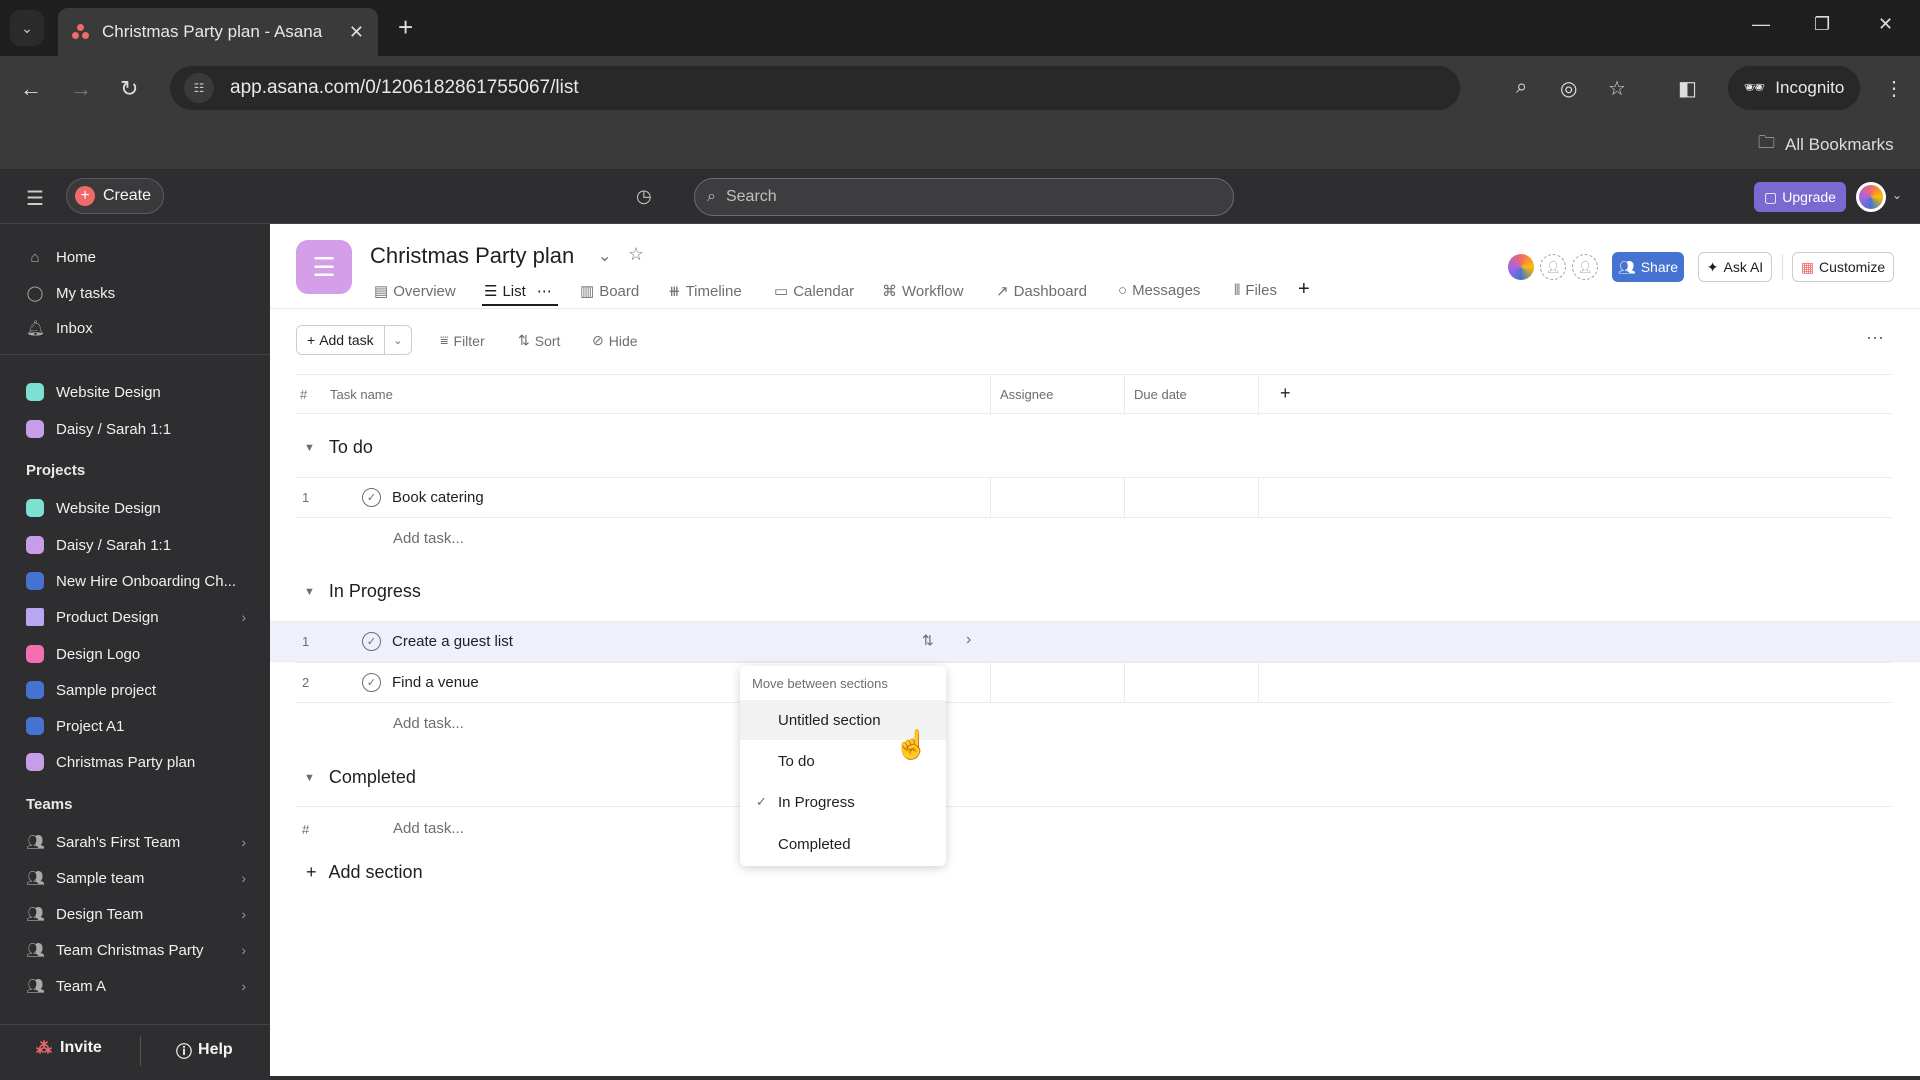 Image resolution: width=1920 pixels, height=1080 pixels. I want to click on favorite-item: Website Design, so click(136, 392).